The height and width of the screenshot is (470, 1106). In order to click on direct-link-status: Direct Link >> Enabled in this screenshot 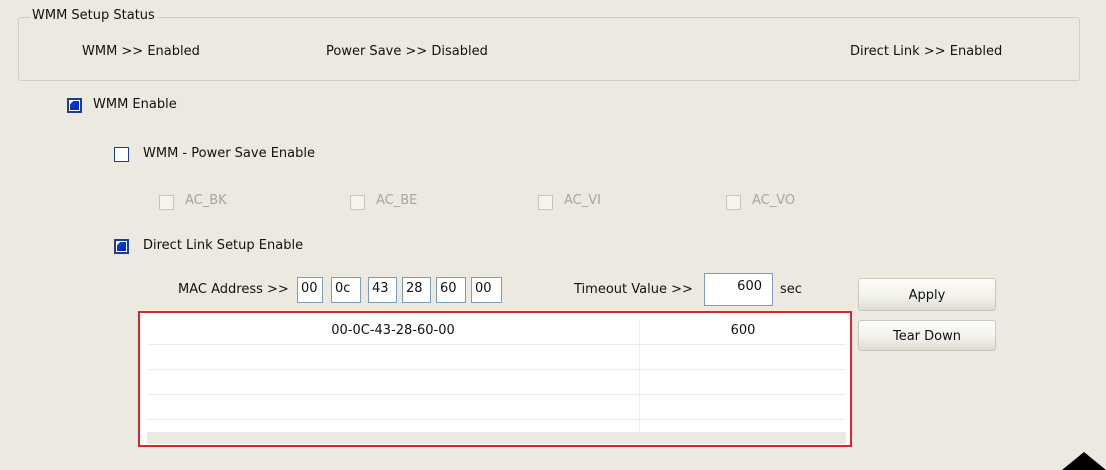, I will do `click(926, 51)`.